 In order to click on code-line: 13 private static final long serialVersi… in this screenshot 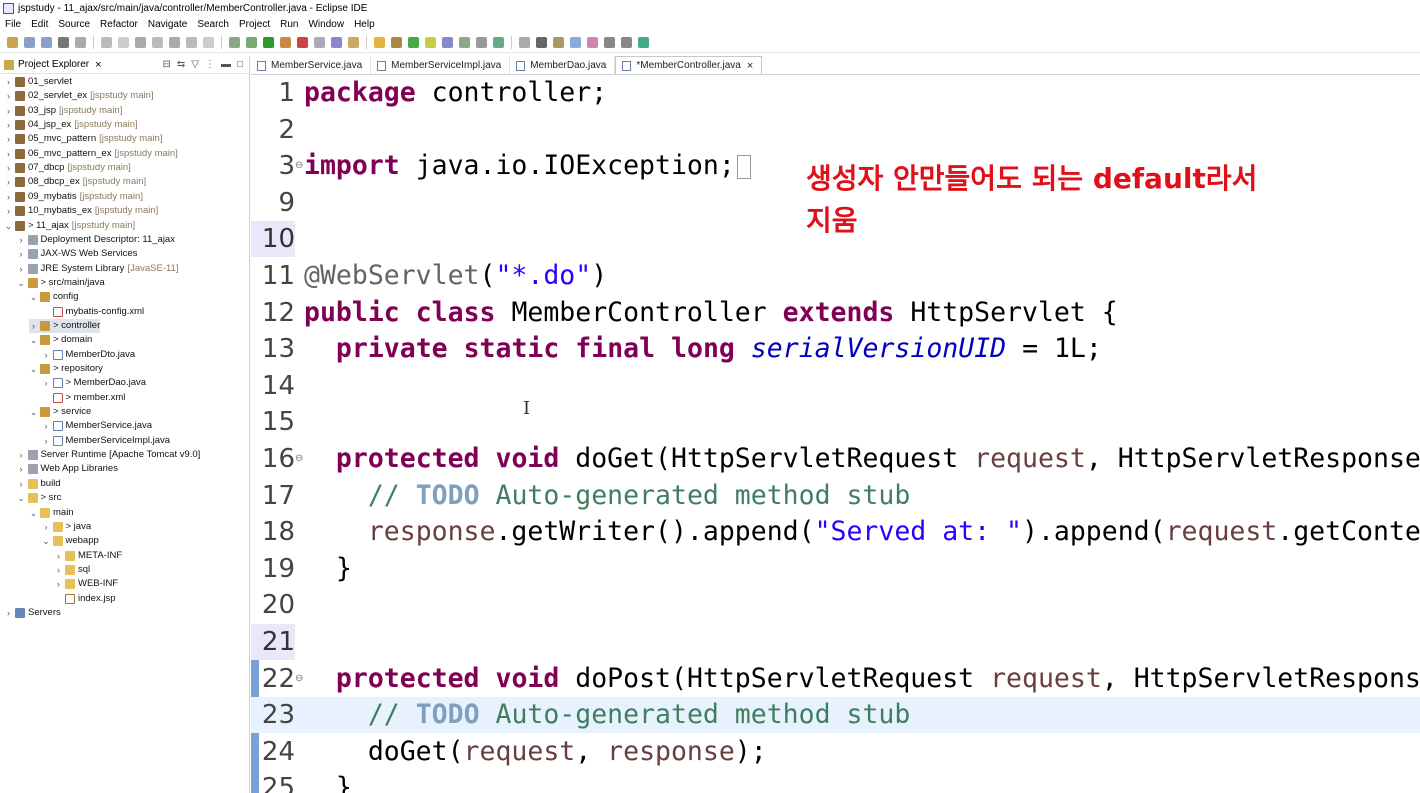, I will do `click(835, 349)`.